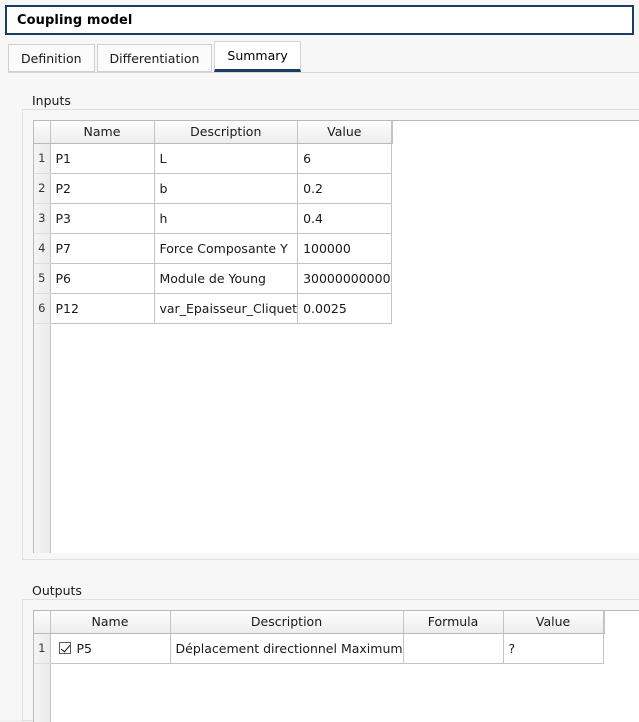 Image resolution: width=639 pixels, height=722 pixels. What do you see at coordinates (42, 132) in the screenshot?
I see `inputs-corner-header` at bounding box center [42, 132].